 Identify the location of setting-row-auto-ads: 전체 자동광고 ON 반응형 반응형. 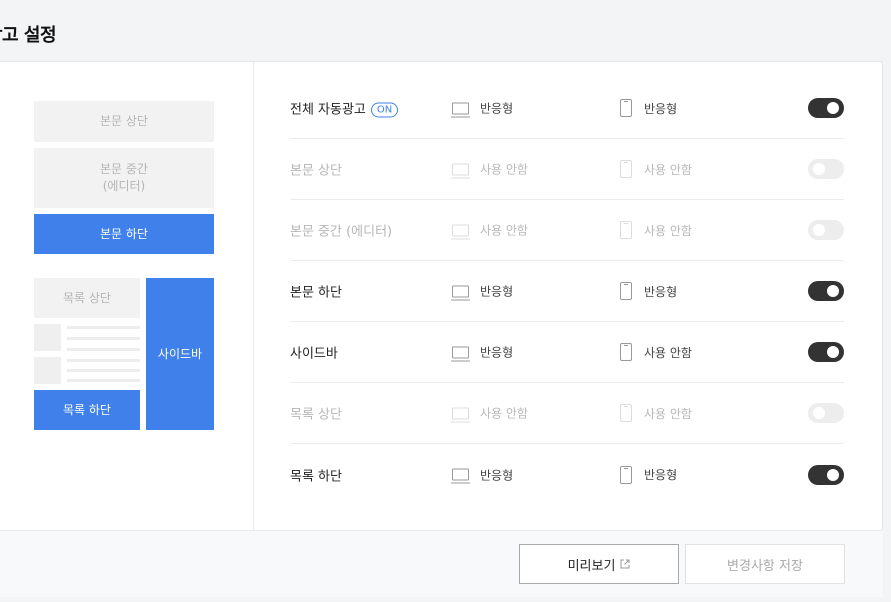
(567, 108).